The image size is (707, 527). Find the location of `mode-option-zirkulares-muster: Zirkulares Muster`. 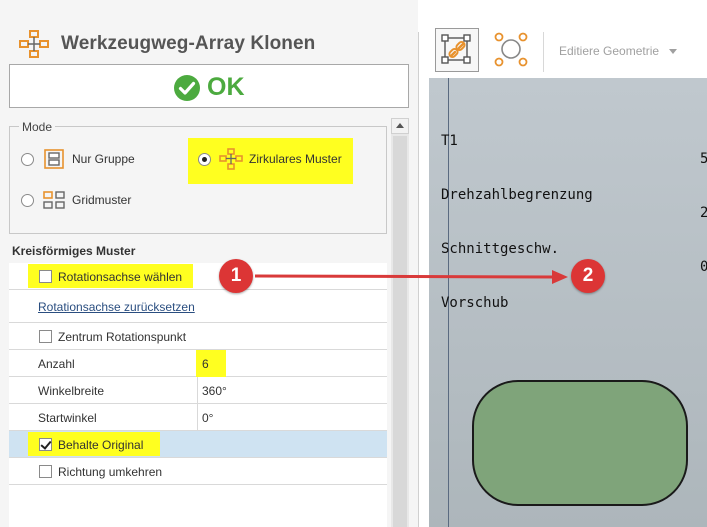

mode-option-zirkulares-muster: Zirkulares Muster is located at coordinates (270, 159).